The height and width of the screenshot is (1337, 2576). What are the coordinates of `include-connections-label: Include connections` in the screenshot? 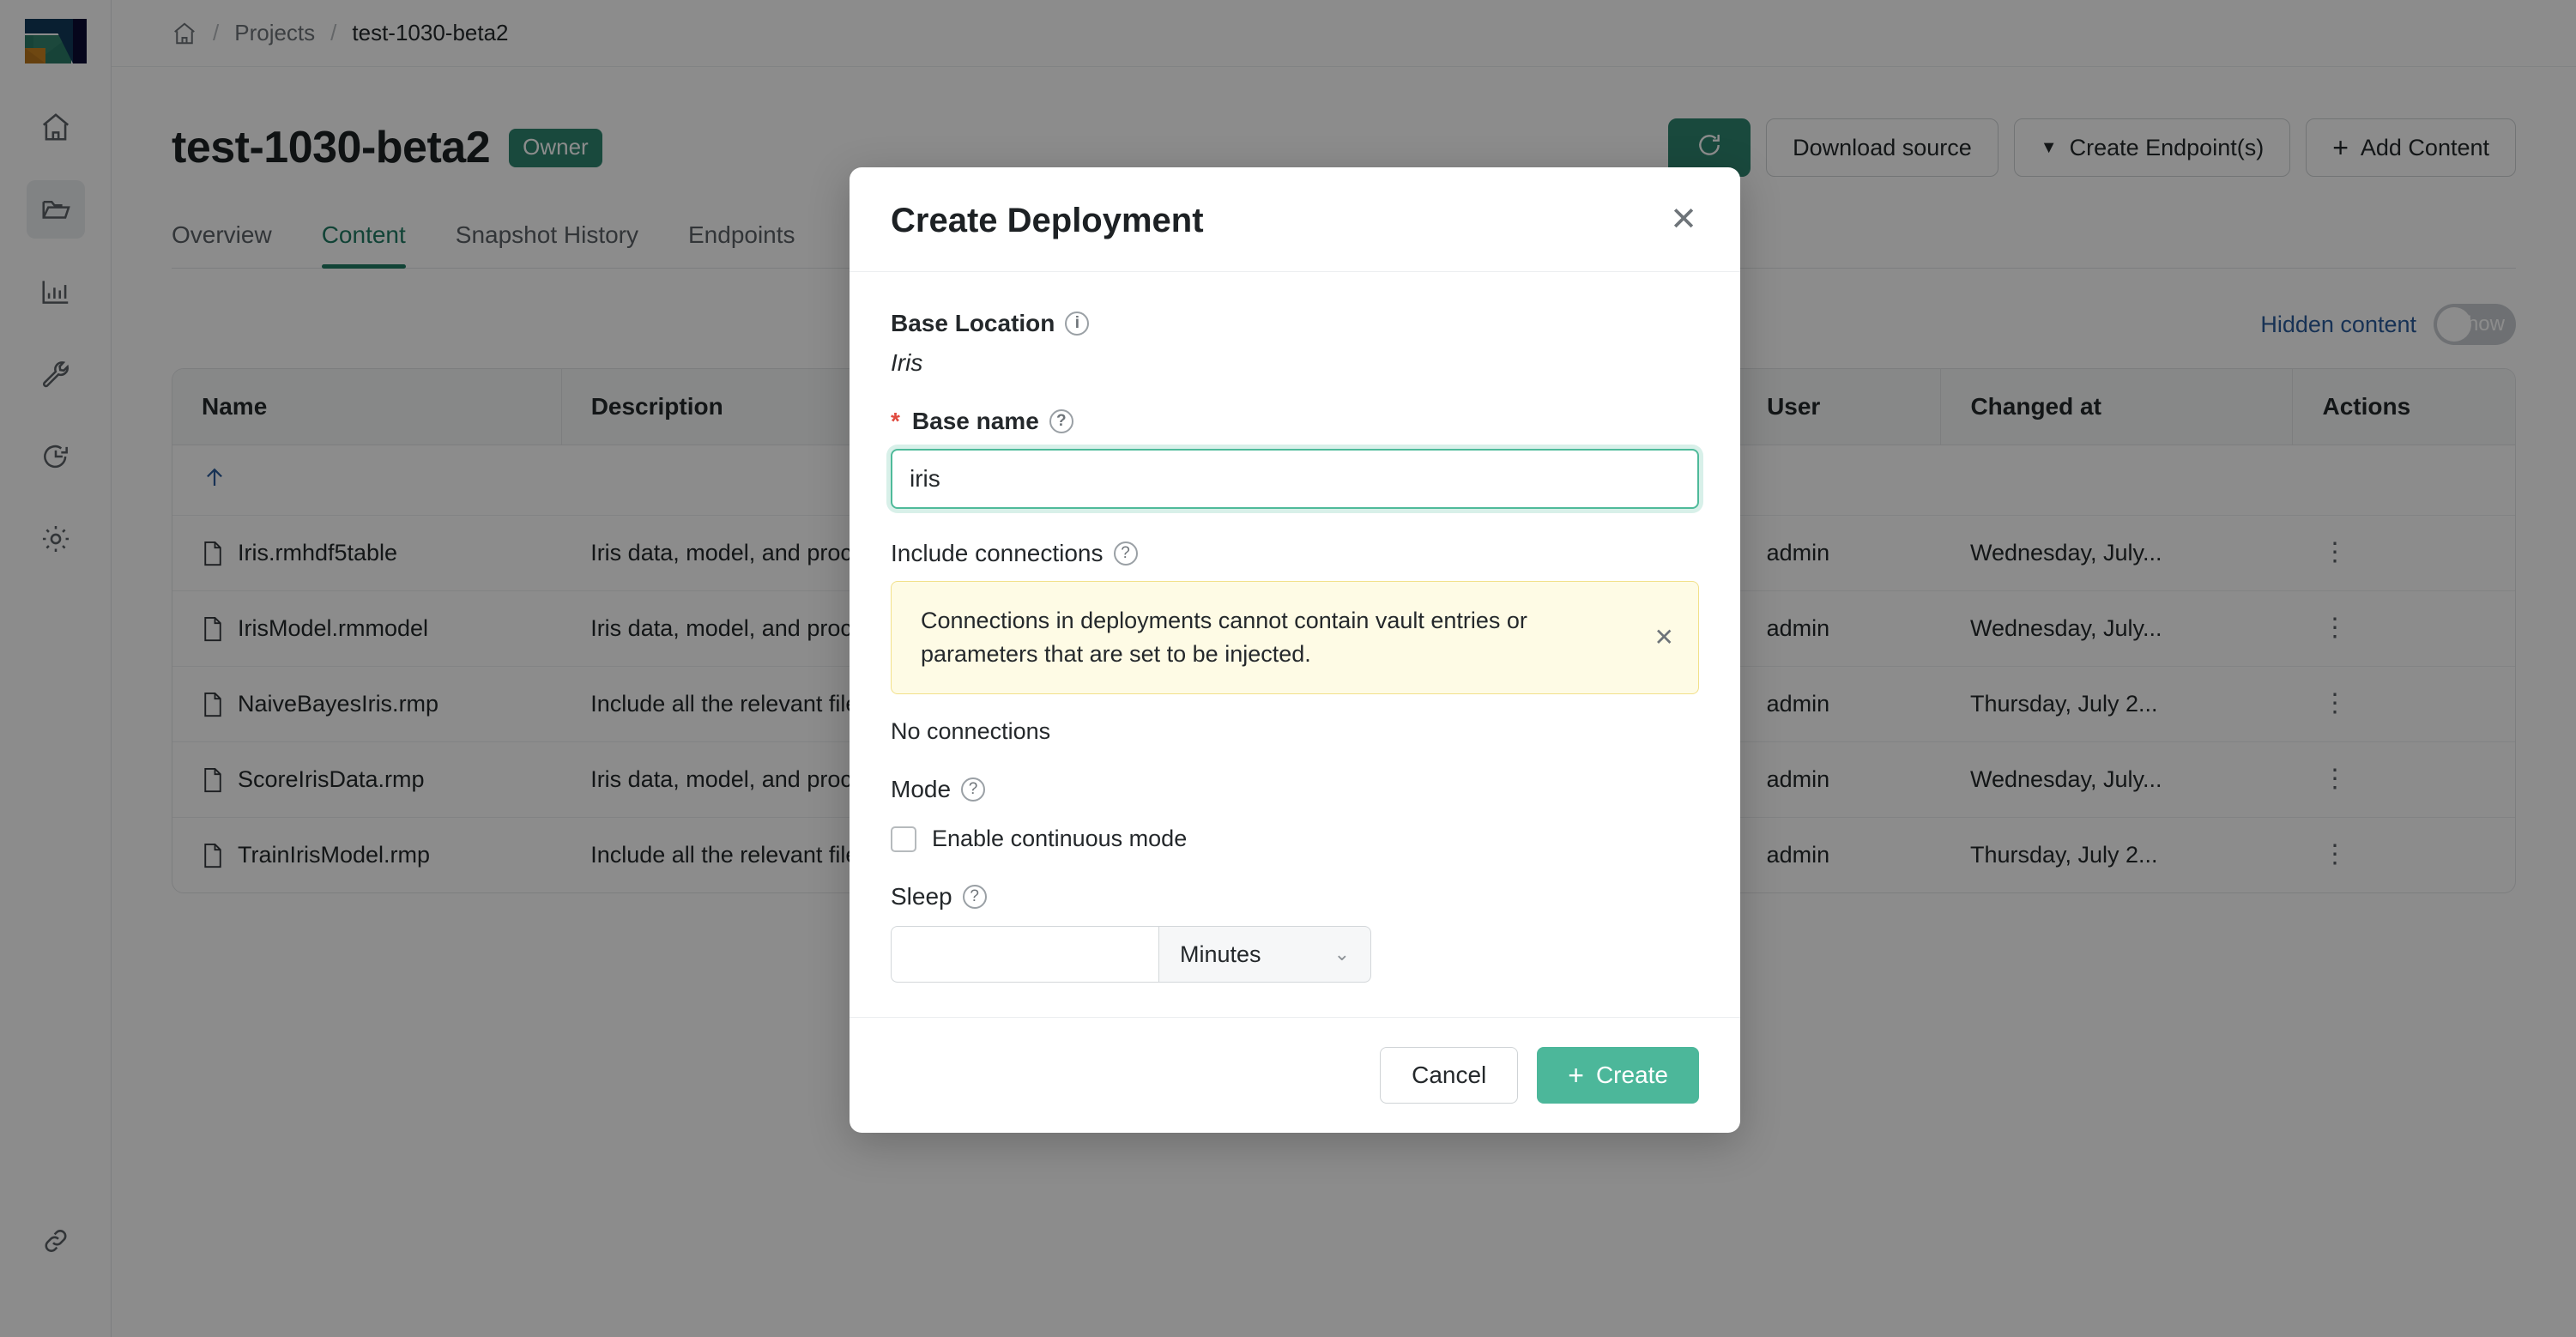 It's located at (997, 553).